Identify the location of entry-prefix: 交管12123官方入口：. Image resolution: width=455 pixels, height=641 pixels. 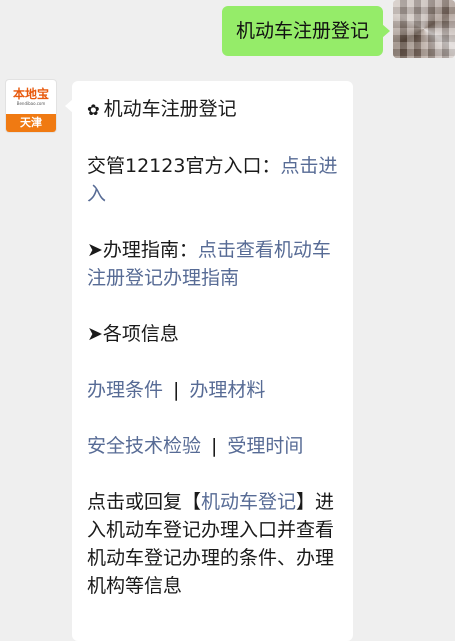
(184, 166).